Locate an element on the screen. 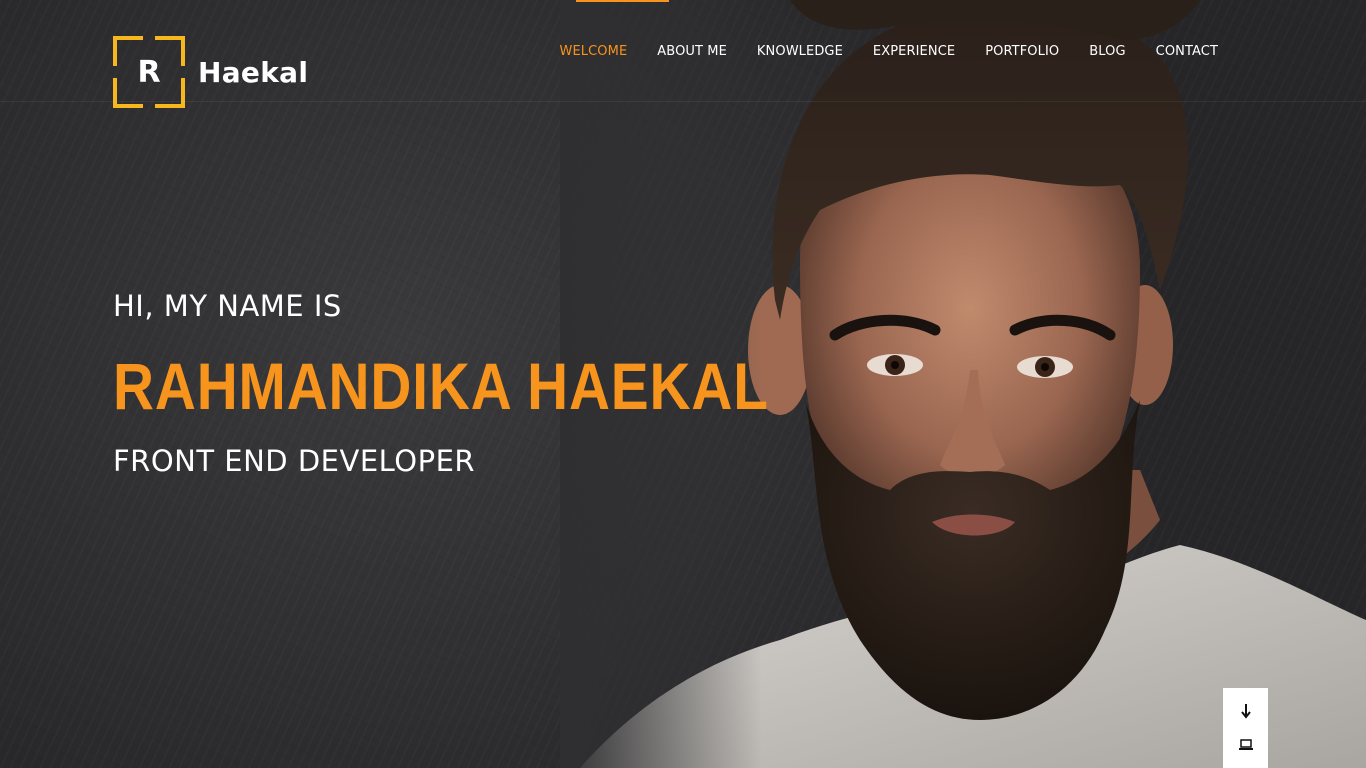 The height and width of the screenshot is (768, 1366). active-tab-indicator is located at coordinates (622, 1).